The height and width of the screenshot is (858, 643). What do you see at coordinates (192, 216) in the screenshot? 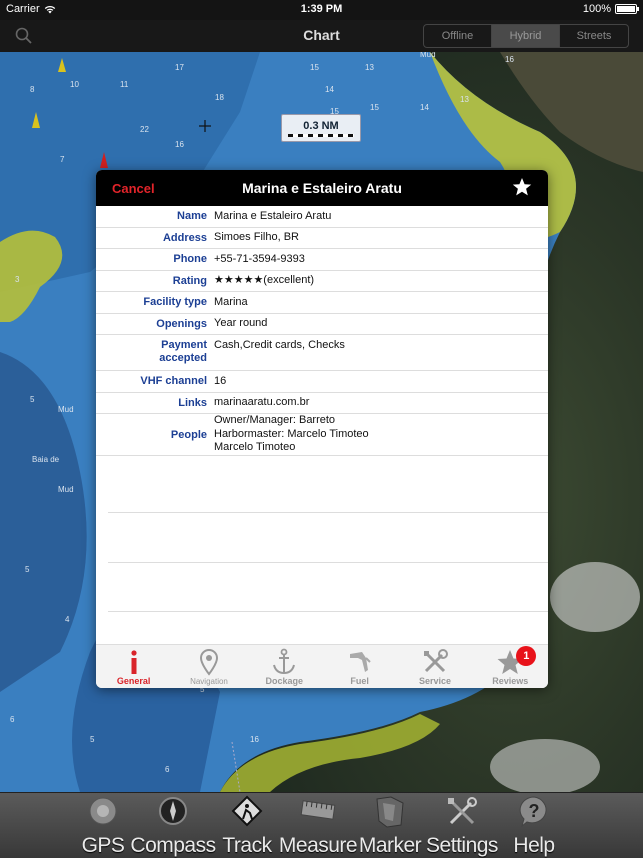
I see `row-label: Name` at bounding box center [192, 216].